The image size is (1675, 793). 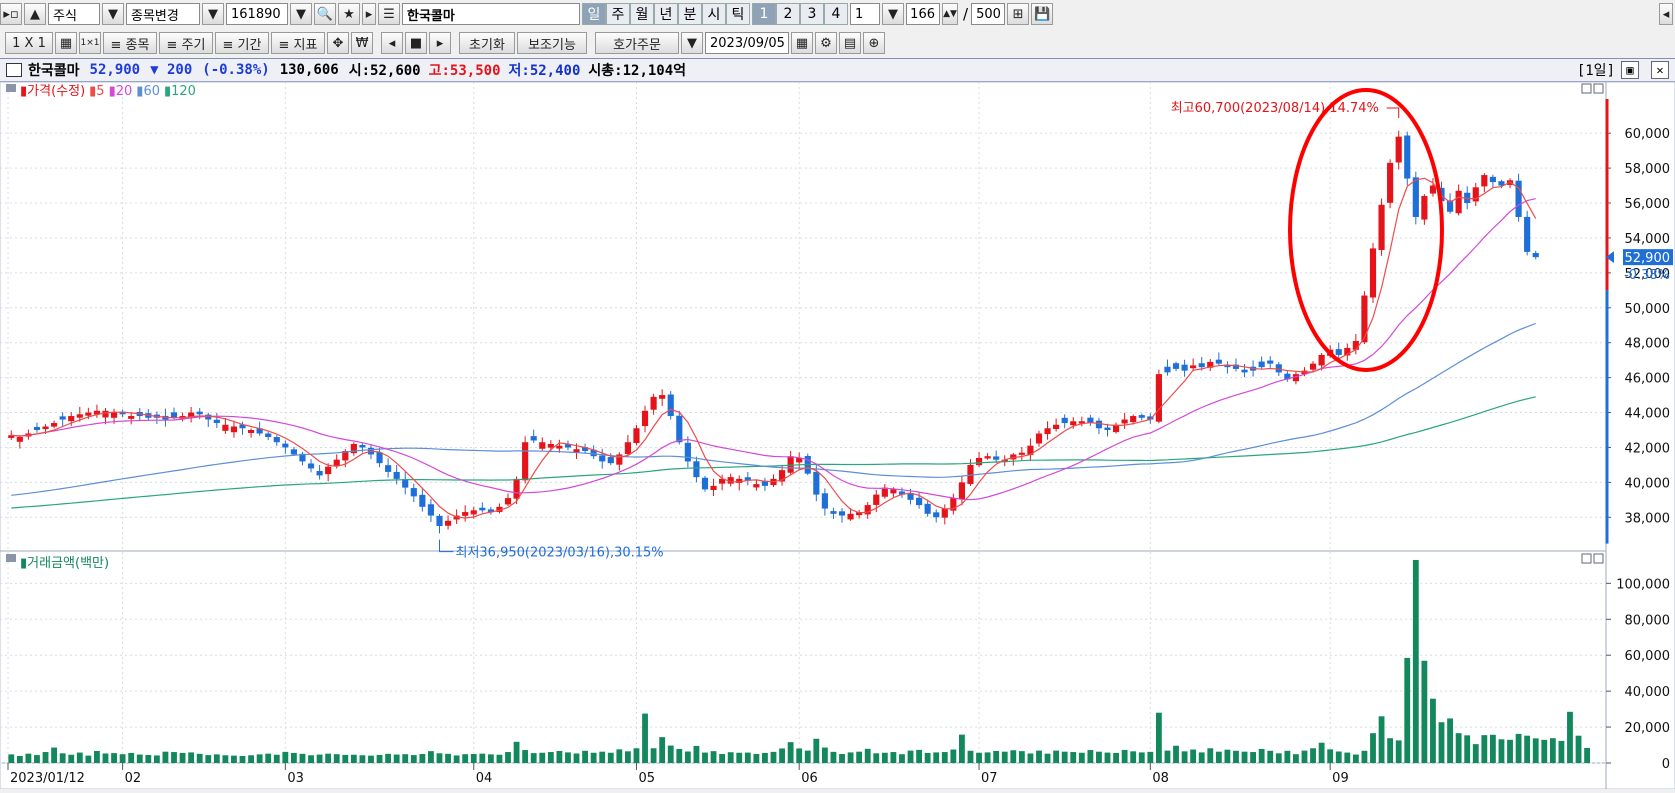 What do you see at coordinates (369, 14) in the screenshot?
I see `next-stock-icon: ▸` at bounding box center [369, 14].